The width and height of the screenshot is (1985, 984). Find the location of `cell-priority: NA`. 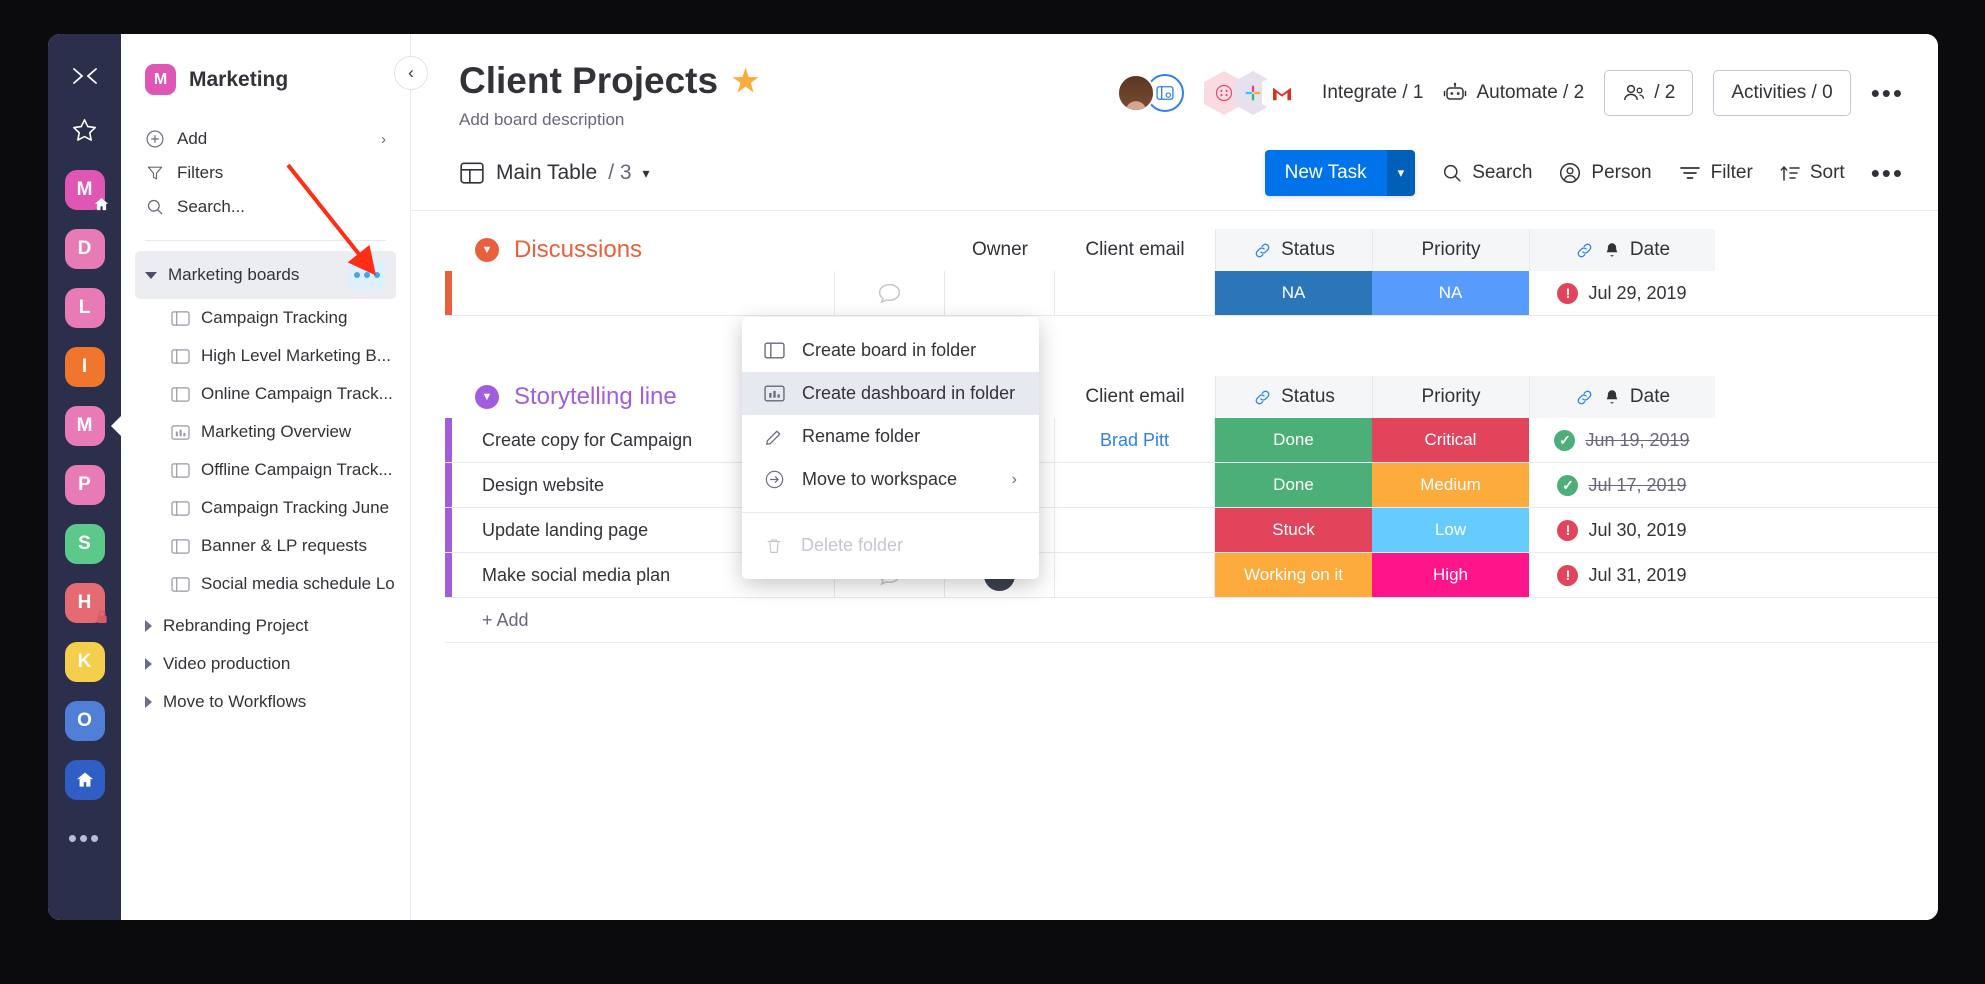

cell-priority: NA is located at coordinates (1450, 293).